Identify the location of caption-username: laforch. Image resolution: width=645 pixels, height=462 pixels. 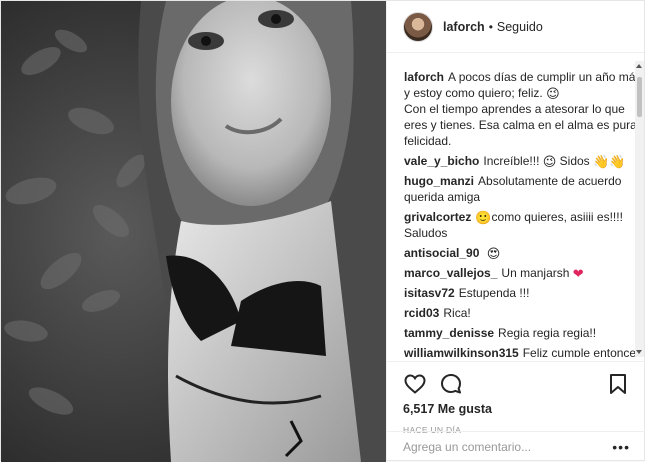
(424, 77).